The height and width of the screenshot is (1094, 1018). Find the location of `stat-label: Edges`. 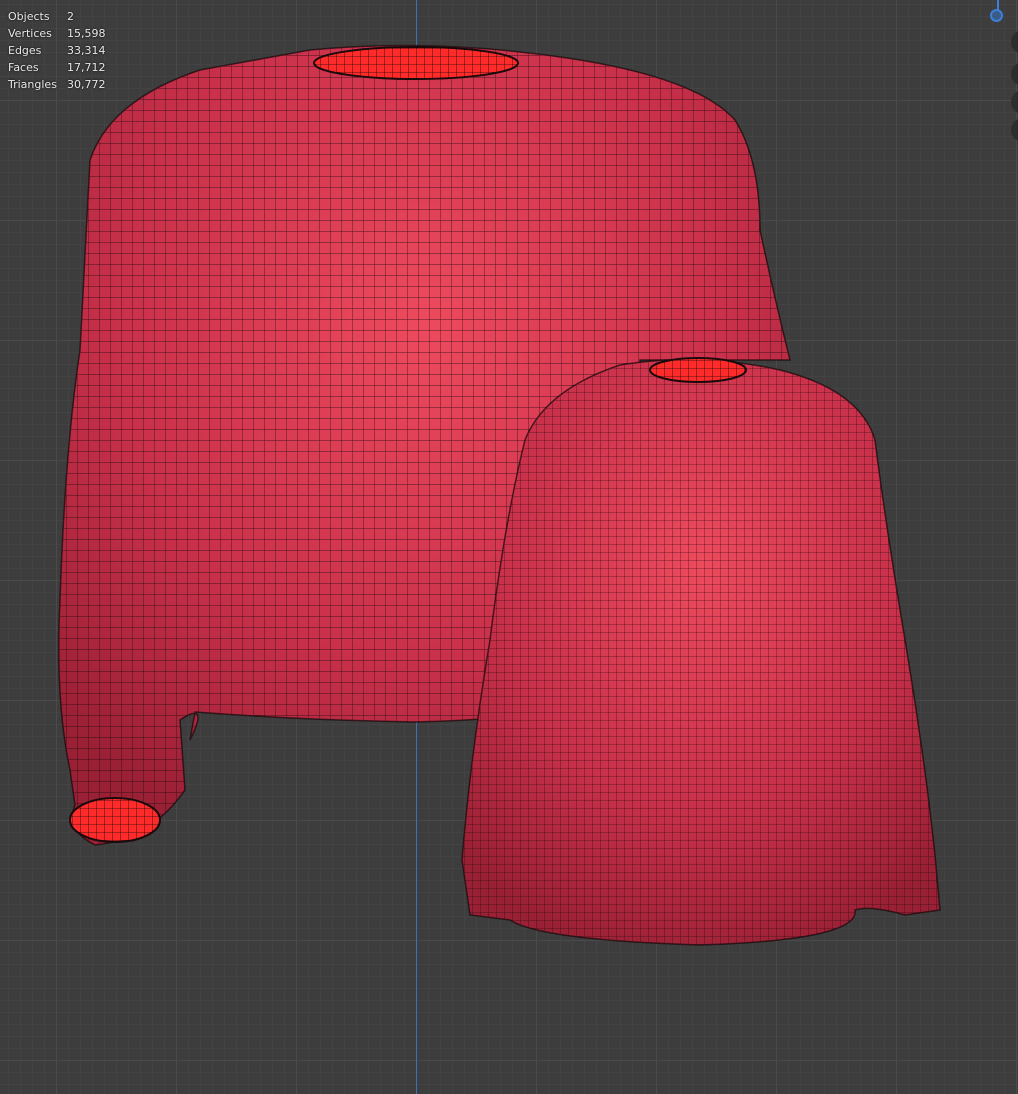

stat-label: Edges is located at coordinates (25, 50).